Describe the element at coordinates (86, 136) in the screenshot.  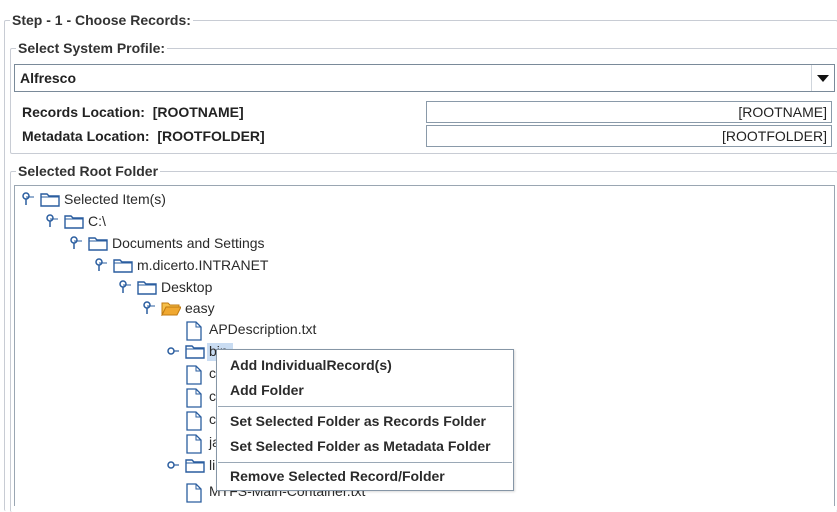
I see `metadata-location-caption: Metadata Location:` at that location.